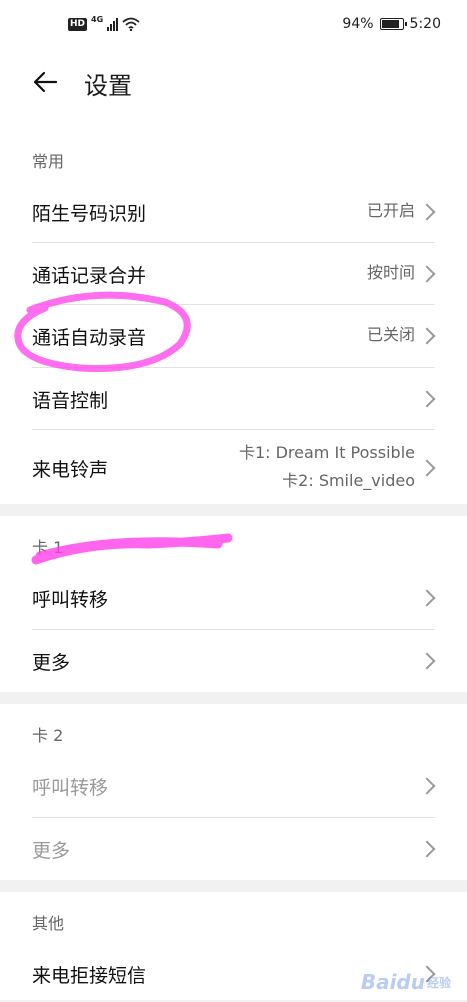 This screenshot has height=1002, width=467. What do you see at coordinates (233, 661) in the screenshot?
I see `row-more-card1: 更多` at bounding box center [233, 661].